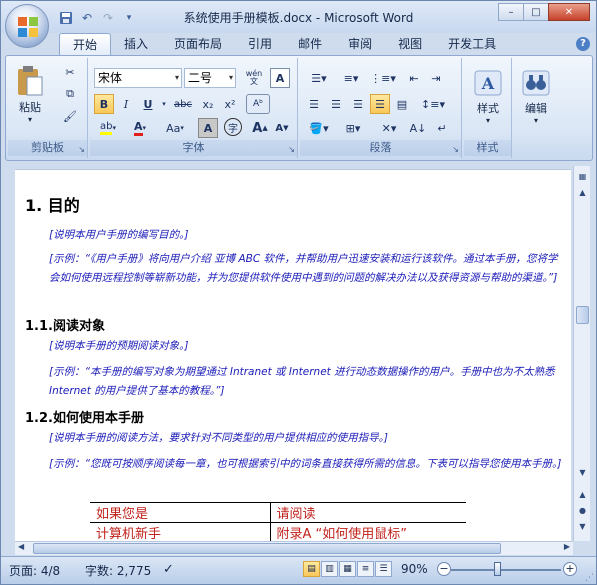 This screenshot has width=597, height=585. I want to click on editing-label: 编辑, so click(536, 108).